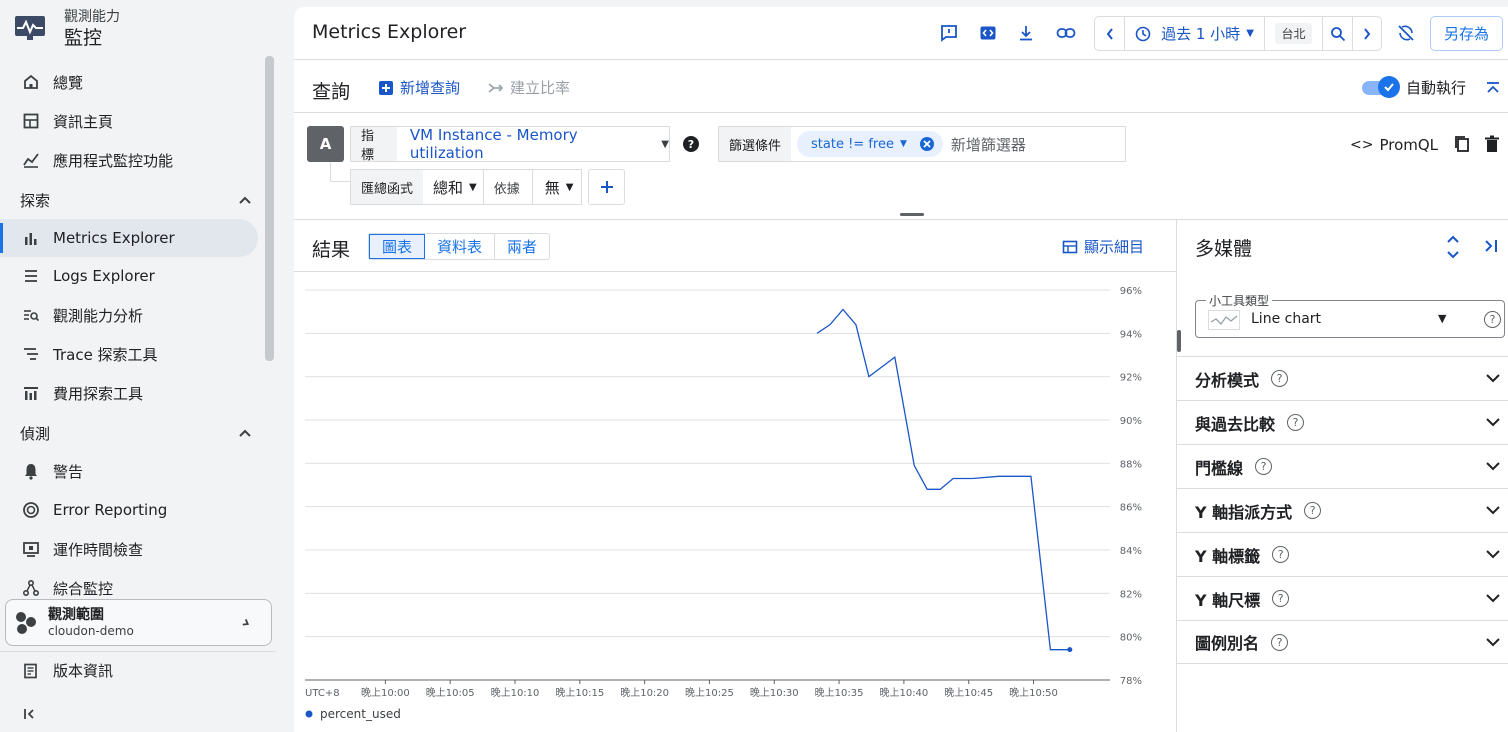  Describe the element at coordinates (901, 87) in the screenshot. I see `query-header: 查詢 新增查詢 建立比率 自動執行` at that location.